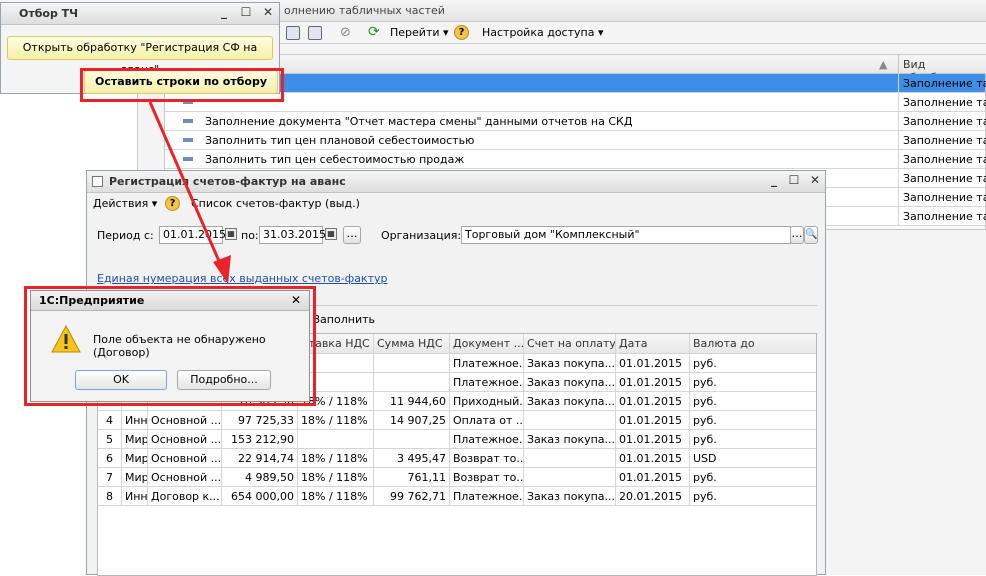 This screenshot has height=576, width=986. Describe the element at coordinates (189, 192) in the screenshot. I see `red-arrow` at that location.